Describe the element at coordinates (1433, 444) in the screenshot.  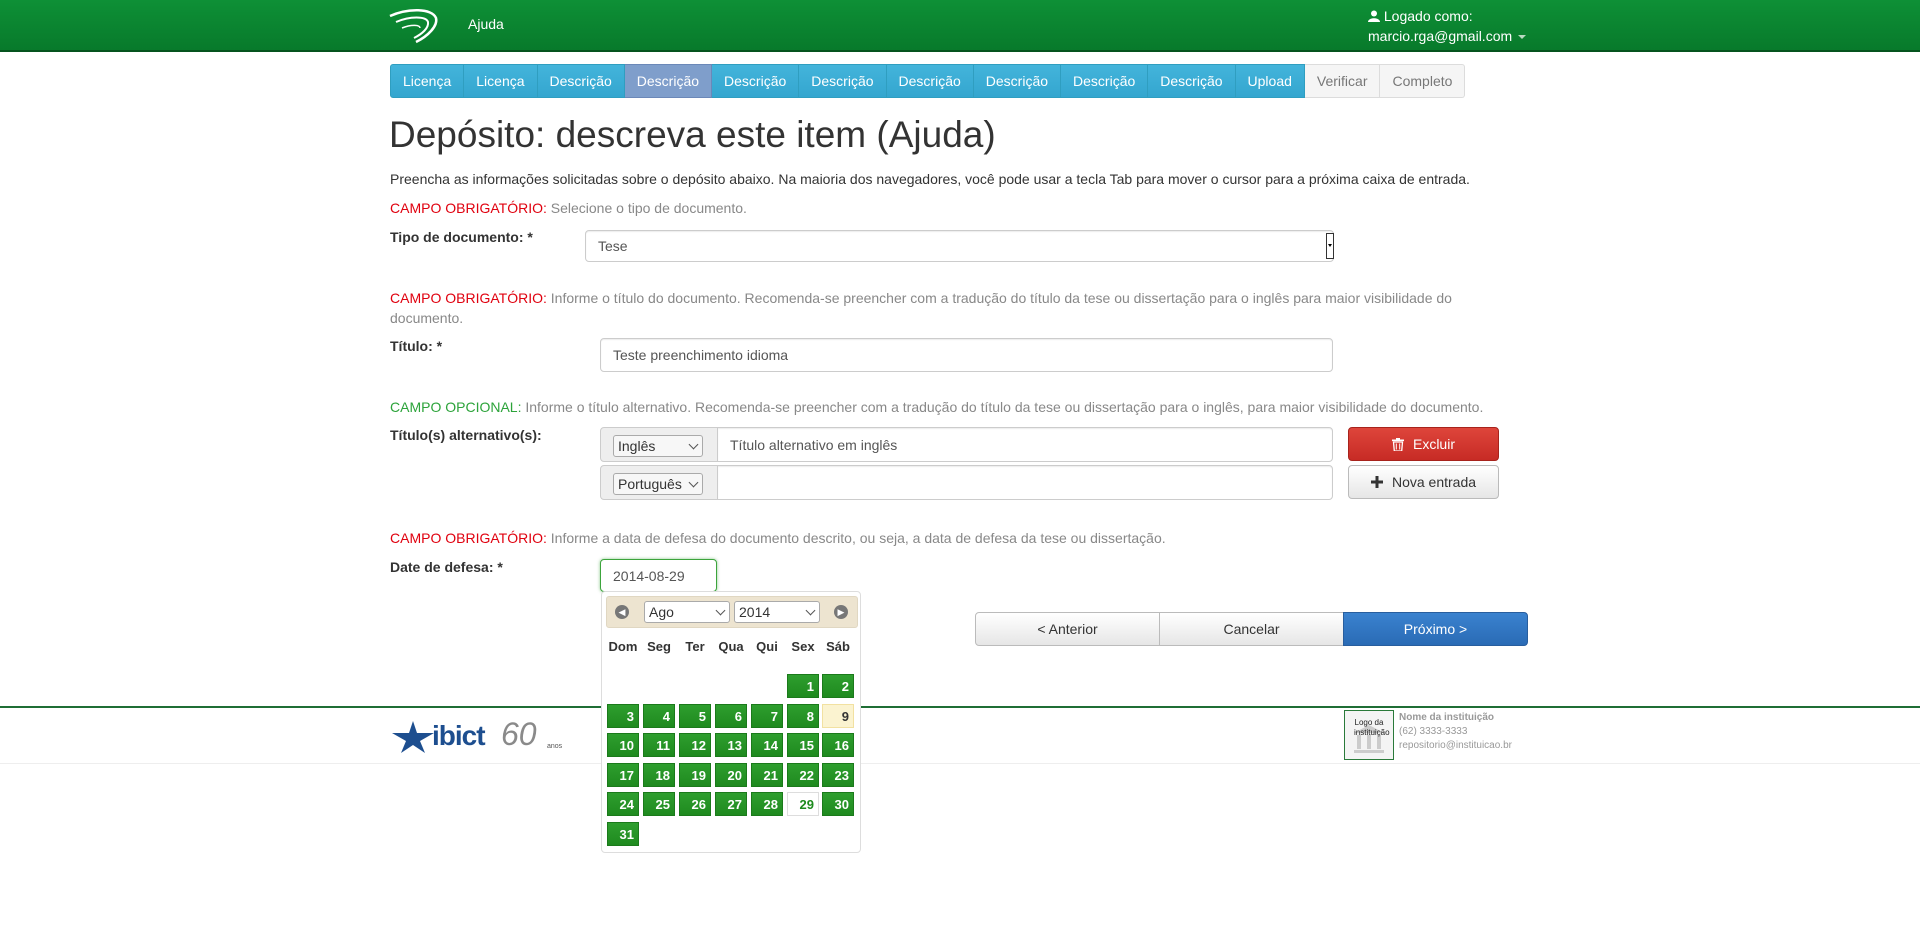
I see `delete-entry-label: Excluir` at that location.